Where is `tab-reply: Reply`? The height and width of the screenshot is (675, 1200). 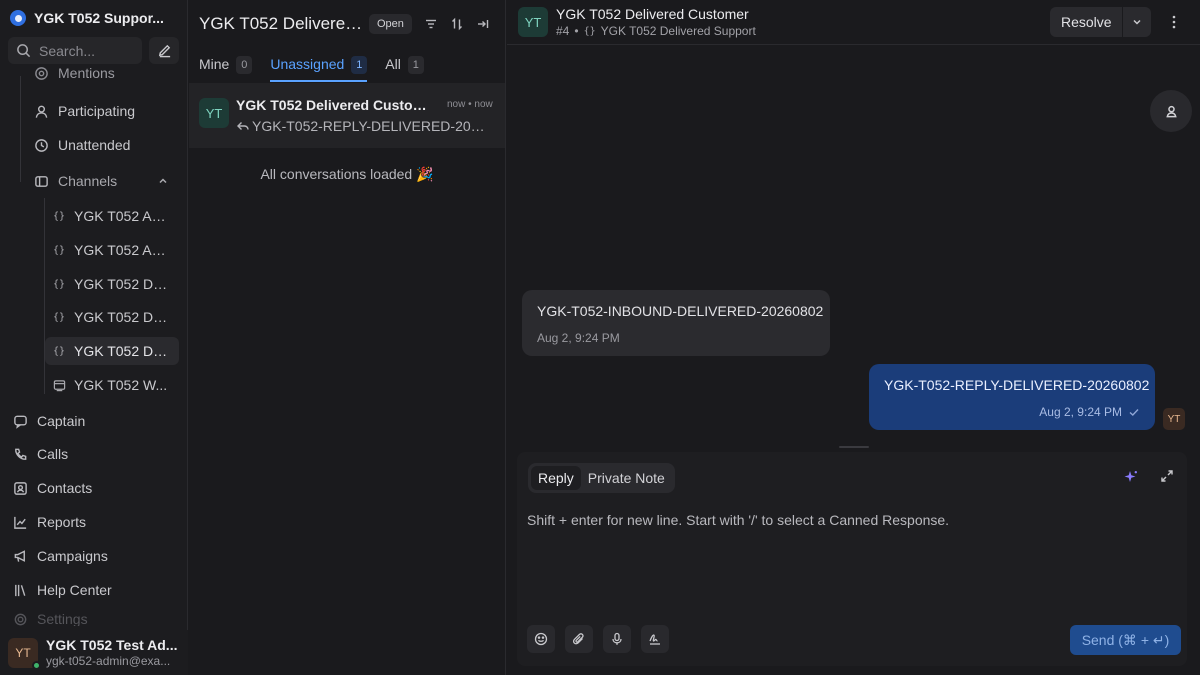 tab-reply: Reply is located at coordinates (556, 478).